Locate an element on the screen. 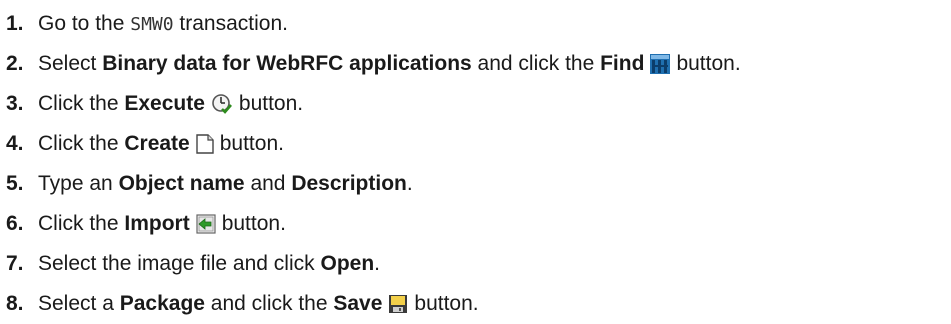 Image resolution: width=951 pixels, height=324 pixels. step-number: 5. is located at coordinates (15, 183).